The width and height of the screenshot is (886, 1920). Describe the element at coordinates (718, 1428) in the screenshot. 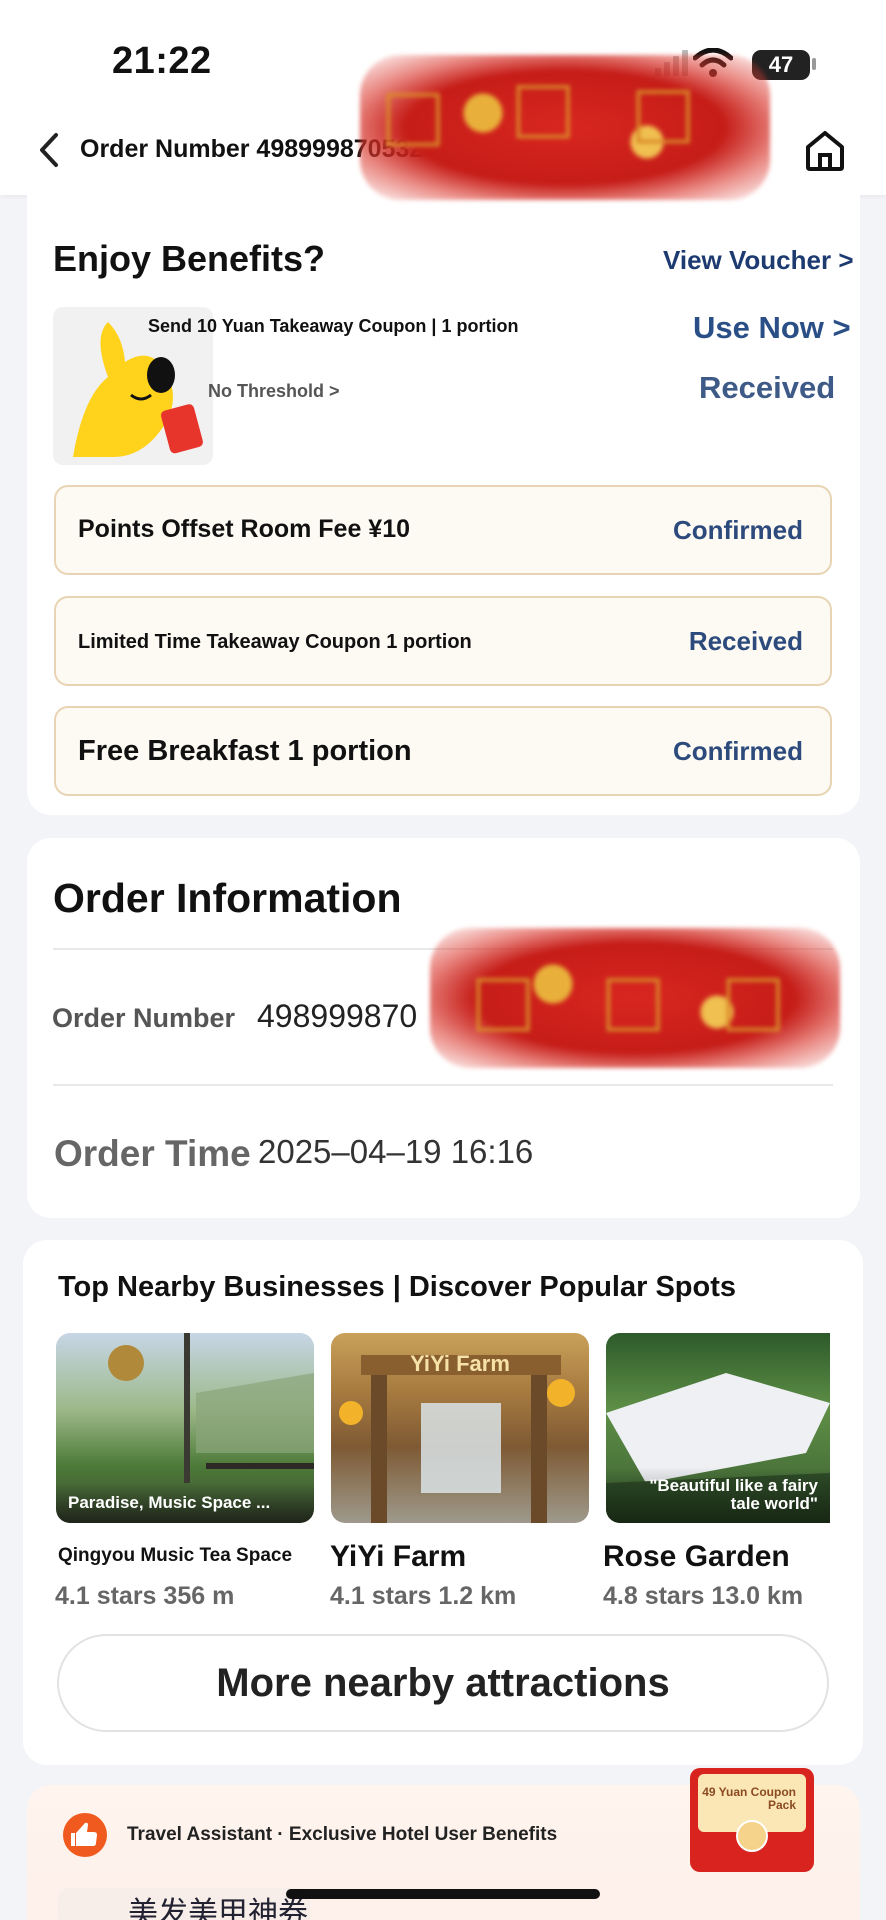

I see `spot-image: "Beautiful like a fairy tale world"` at that location.